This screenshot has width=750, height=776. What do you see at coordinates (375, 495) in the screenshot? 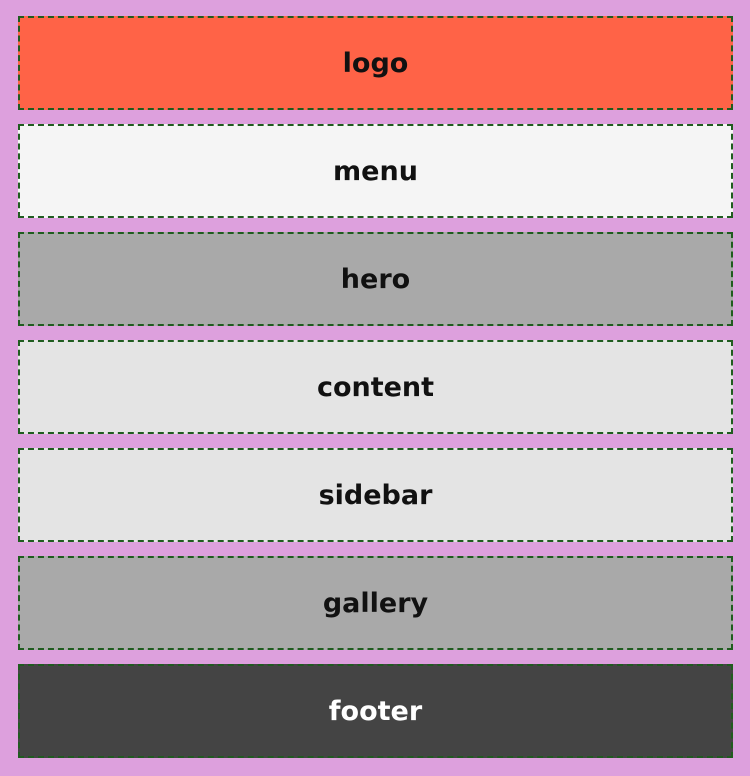
I see `sidebar-block: sidebar` at bounding box center [375, 495].